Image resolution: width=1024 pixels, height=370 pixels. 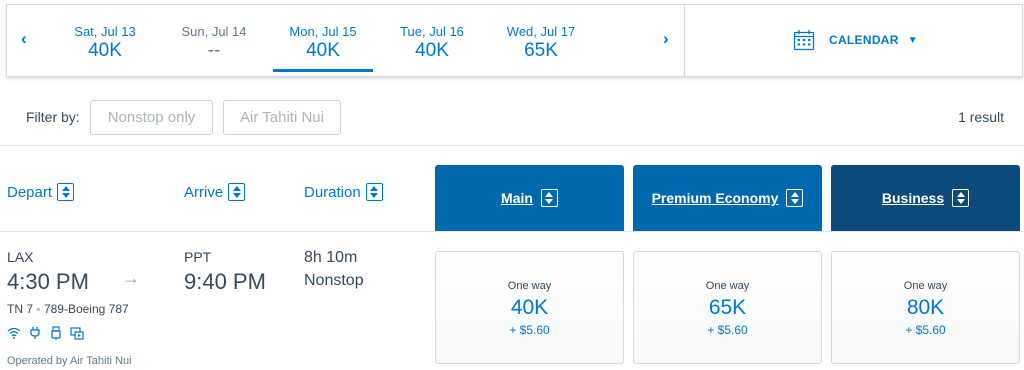 I want to click on fare-price: 40K, so click(x=529, y=307).